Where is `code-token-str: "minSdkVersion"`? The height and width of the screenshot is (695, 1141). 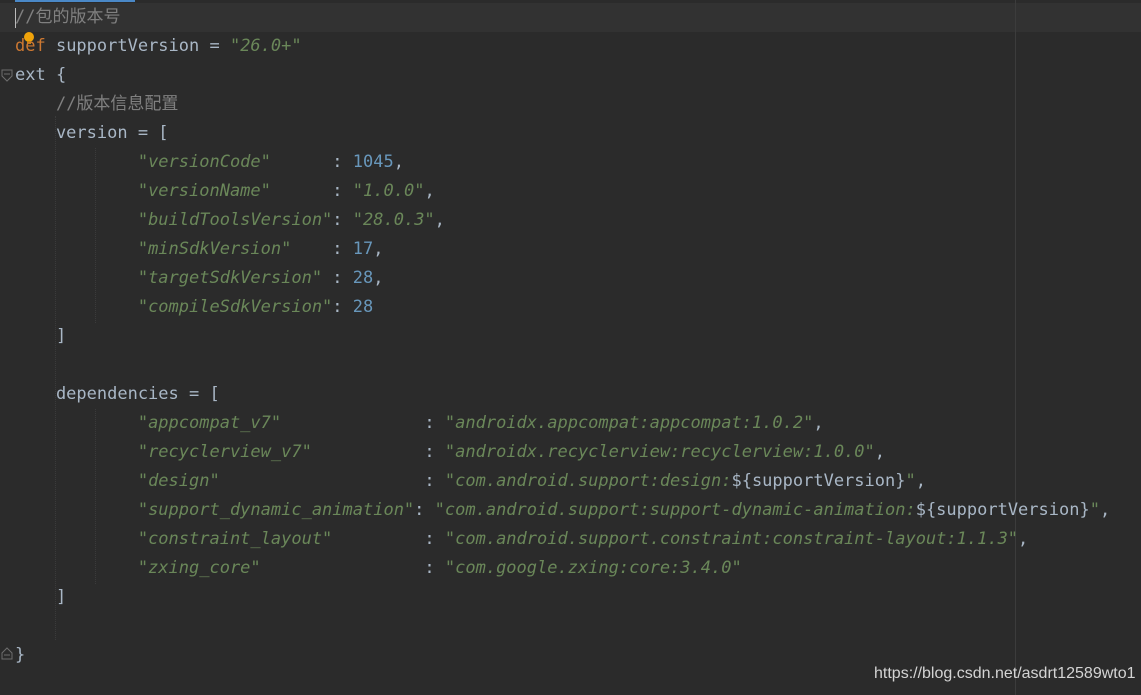 code-token-str: "minSdkVersion" is located at coordinates (214, 249).